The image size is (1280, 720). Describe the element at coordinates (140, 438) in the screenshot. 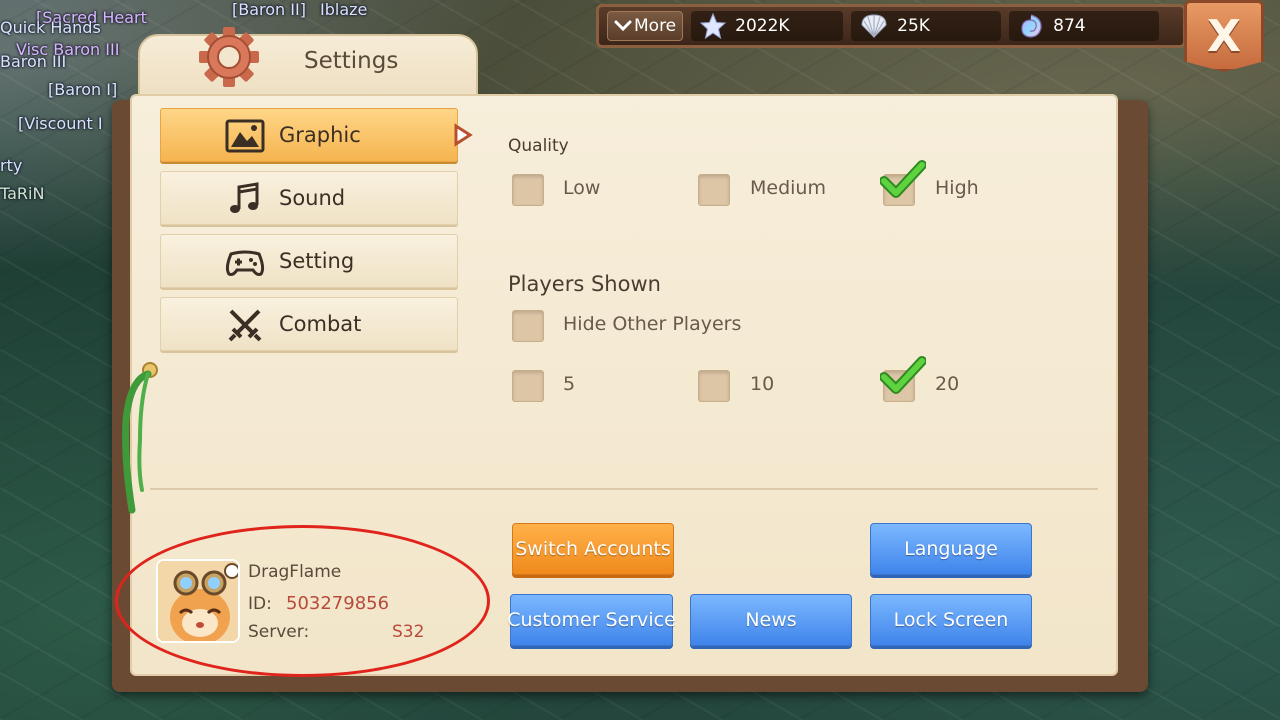

I see `bookmark-ribbon` at that location.